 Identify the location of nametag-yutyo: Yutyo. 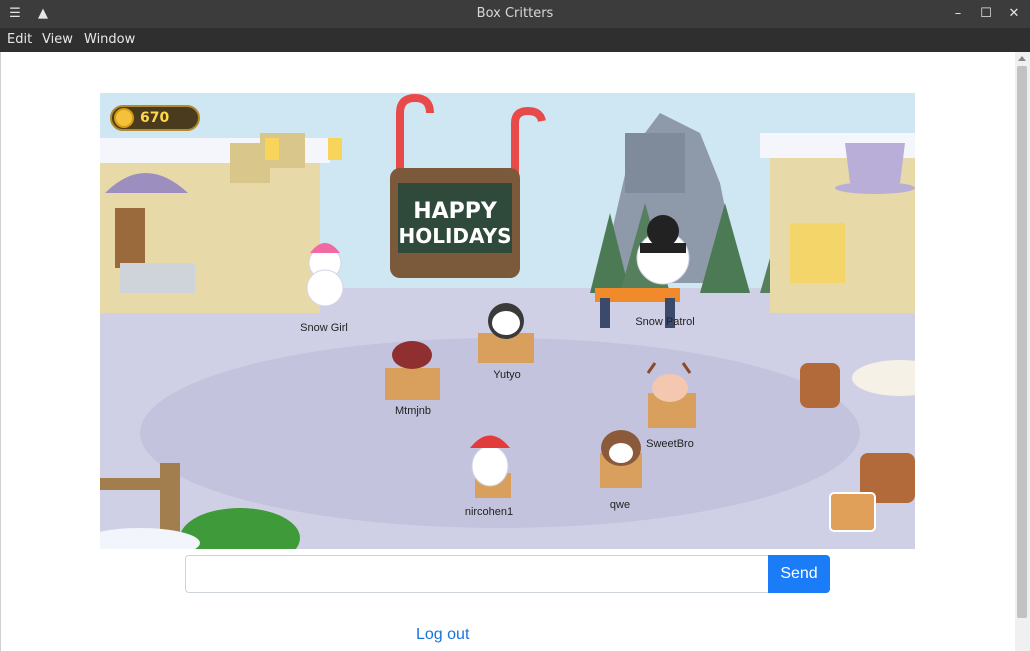
(507, 375).